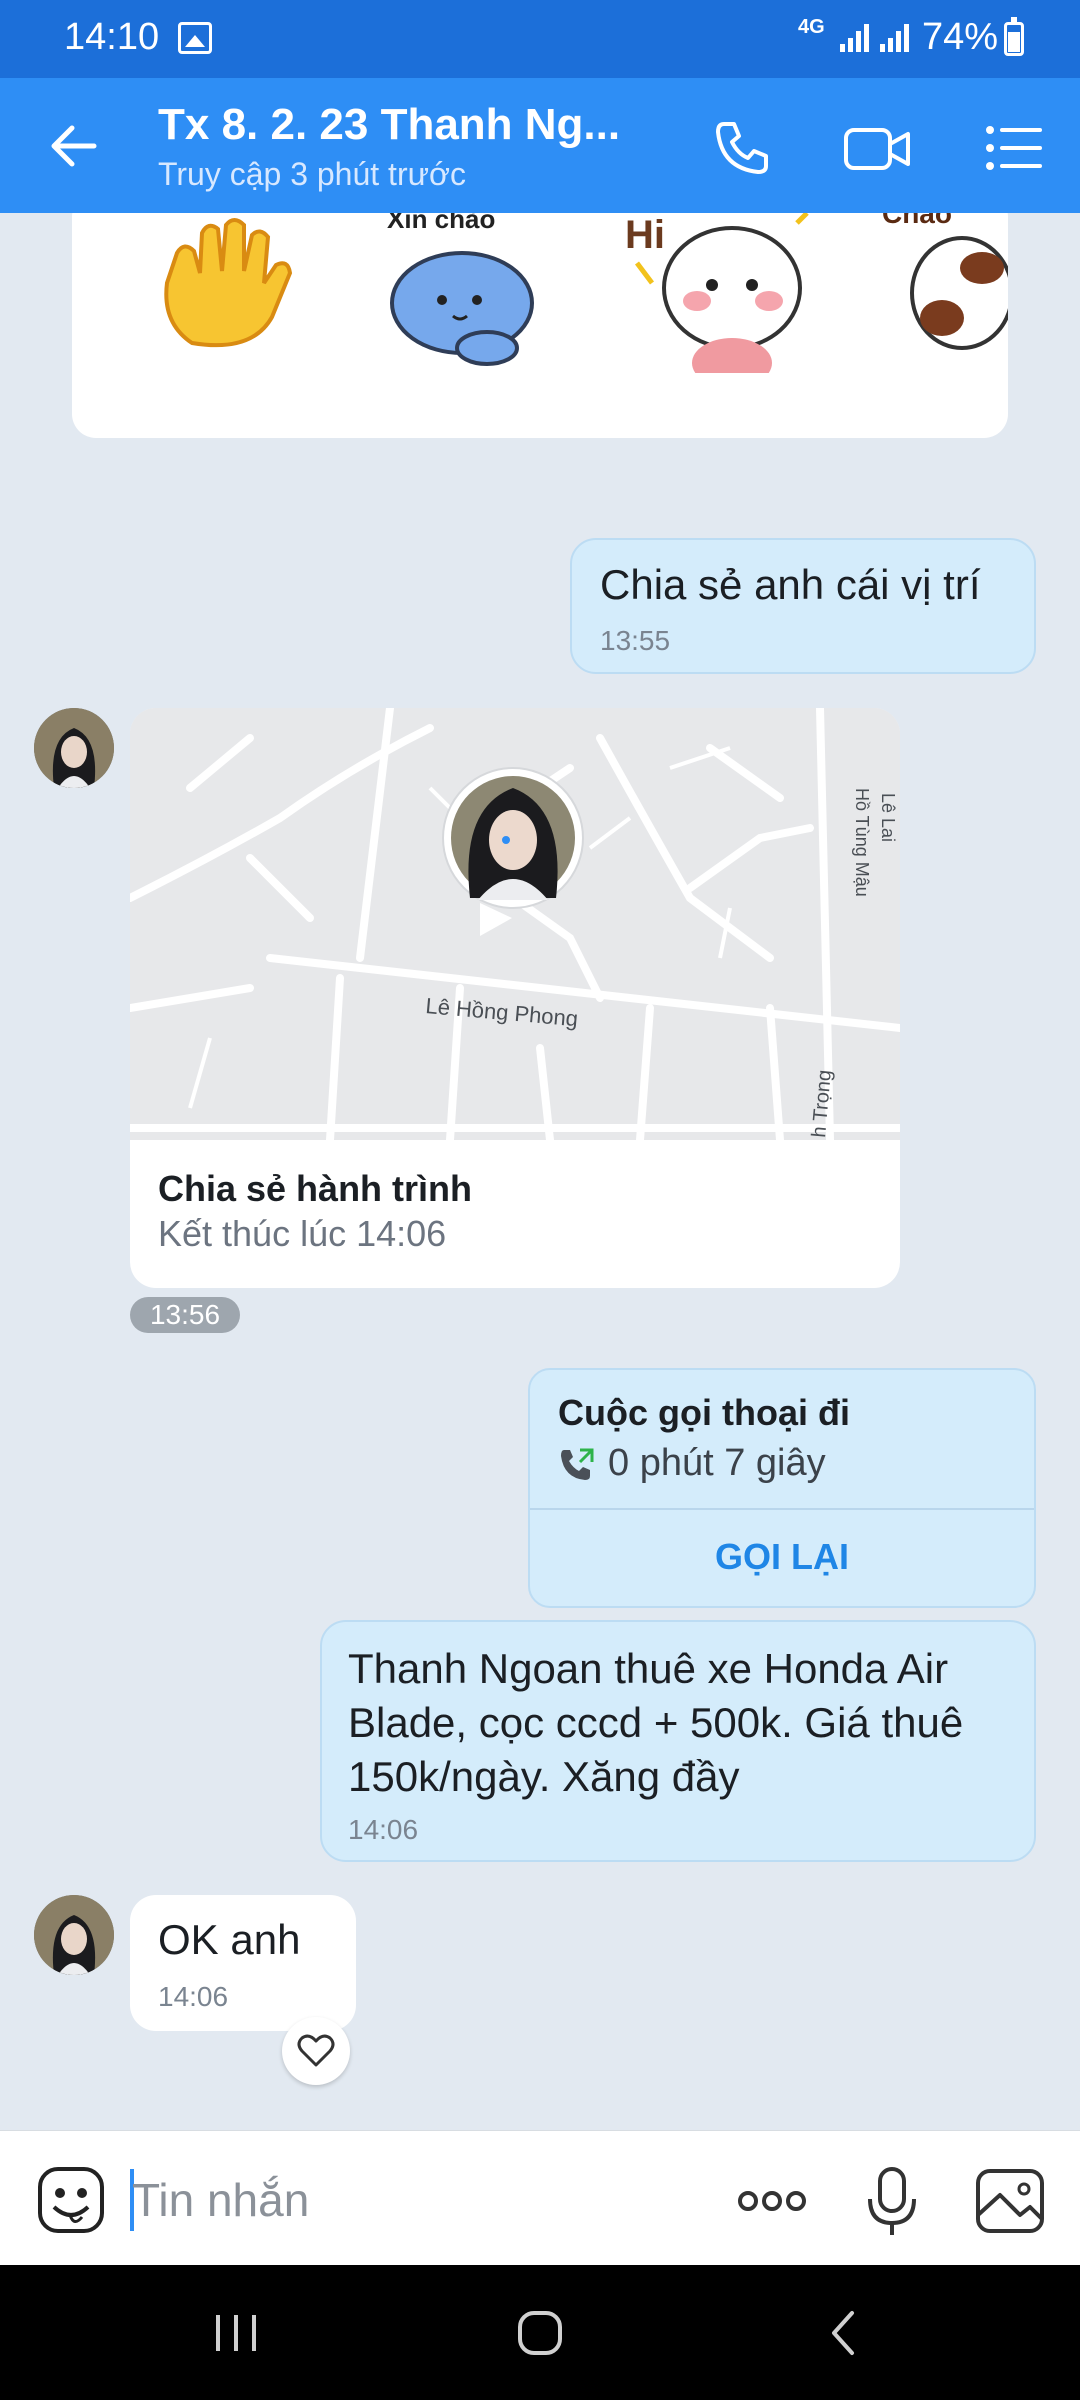 This screenshot has height=2400, width=1080. I want to click on last-seen-status: Truy cập 3 phút trước, so click(312, 174).